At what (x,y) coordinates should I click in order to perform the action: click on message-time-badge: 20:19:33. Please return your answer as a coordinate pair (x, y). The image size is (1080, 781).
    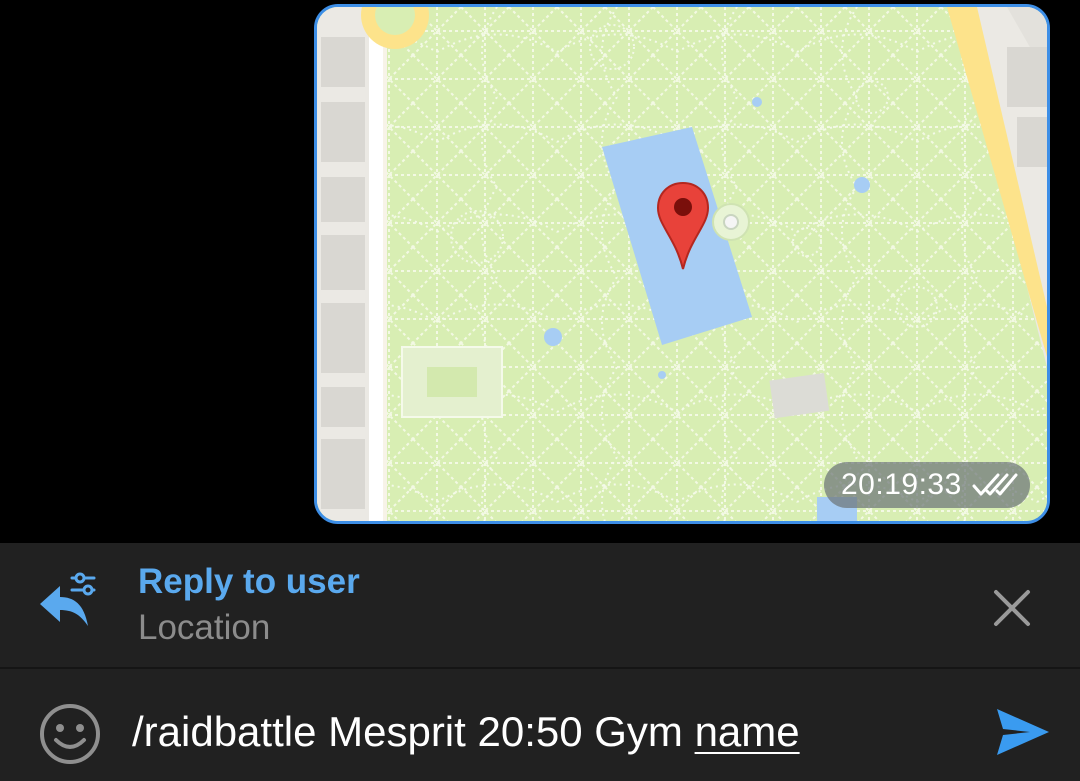
    Looking at the image, I should click on (927, 485).